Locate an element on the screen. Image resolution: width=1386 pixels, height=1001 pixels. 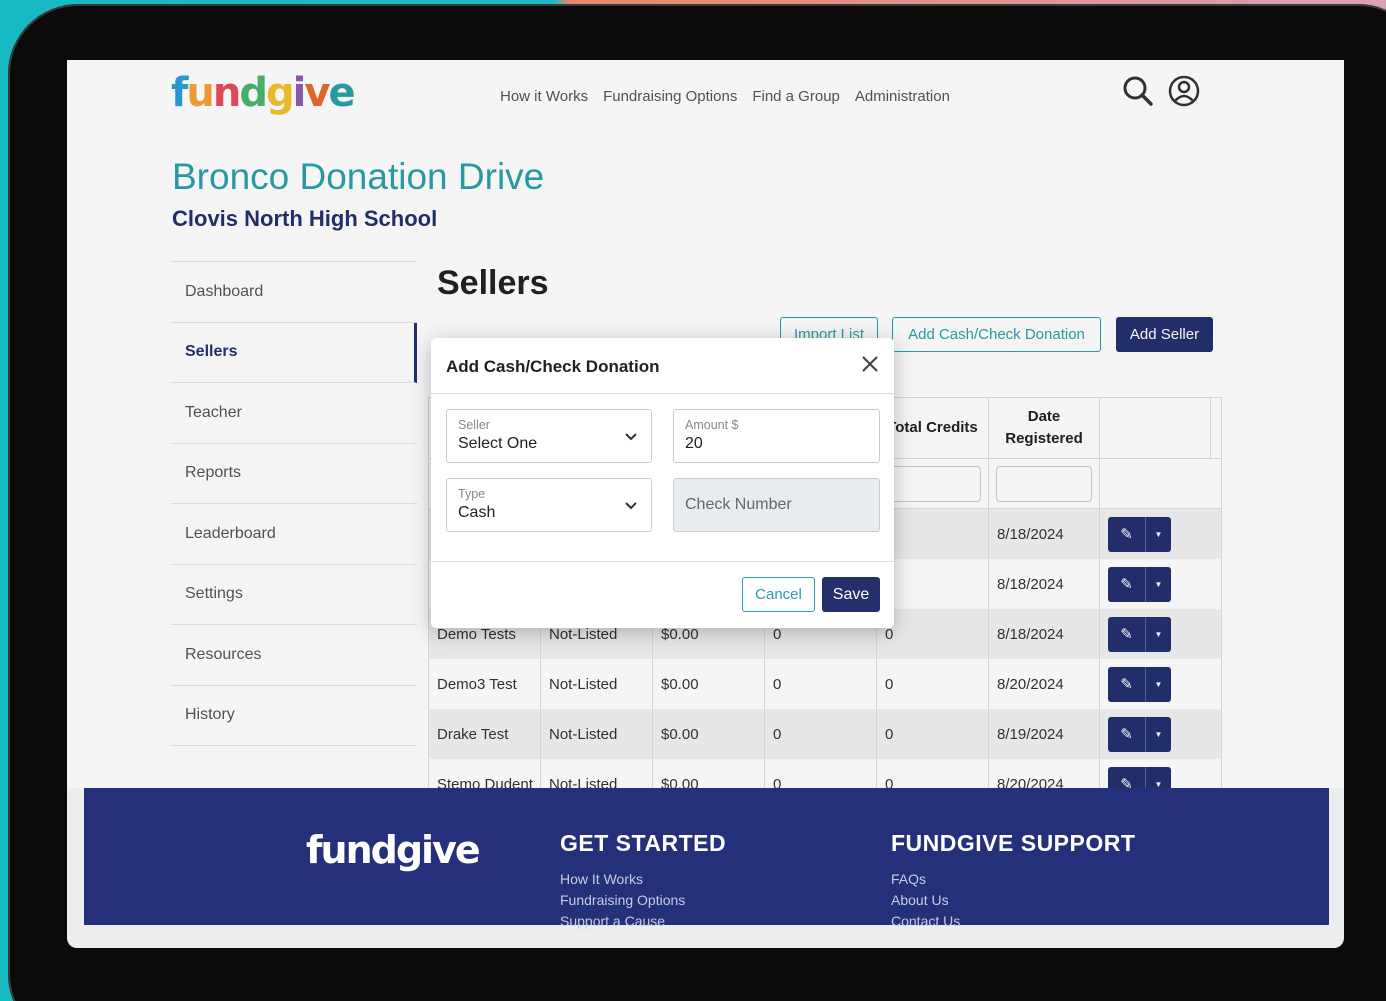
modal-title: Add Cash/Check Donation is located at coordinates (553, 366).